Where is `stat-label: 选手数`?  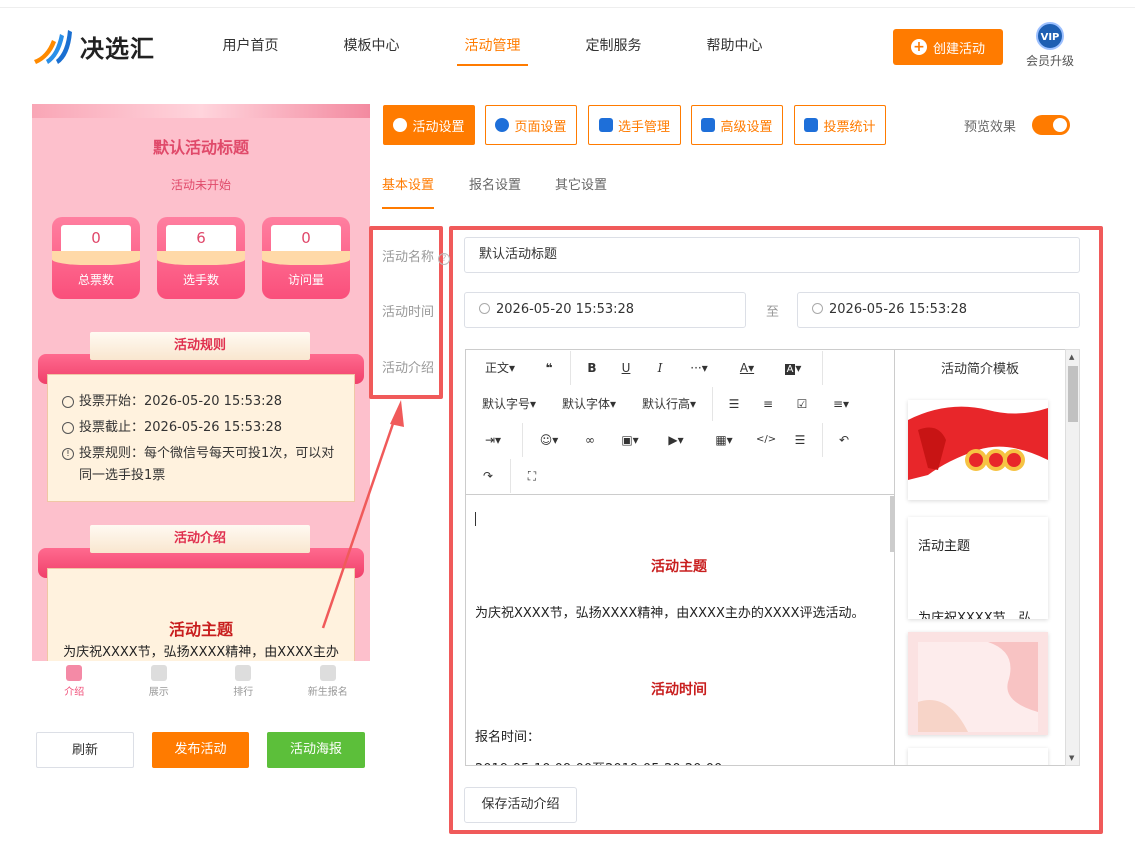 stat-label: 选手数 is located at coordinates (200, 280).